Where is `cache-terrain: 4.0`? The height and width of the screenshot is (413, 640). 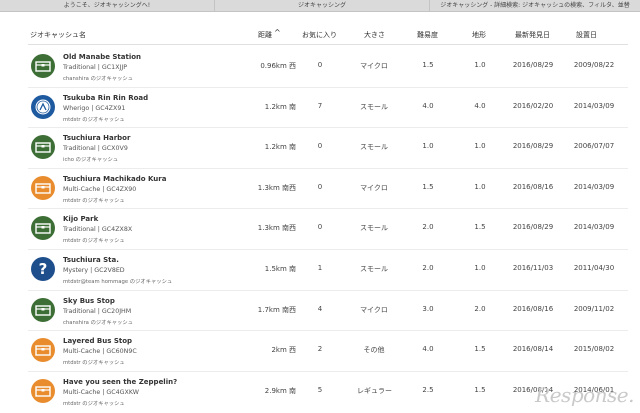 cache-terrain: 4.0 is located at coordinates (480, 105).